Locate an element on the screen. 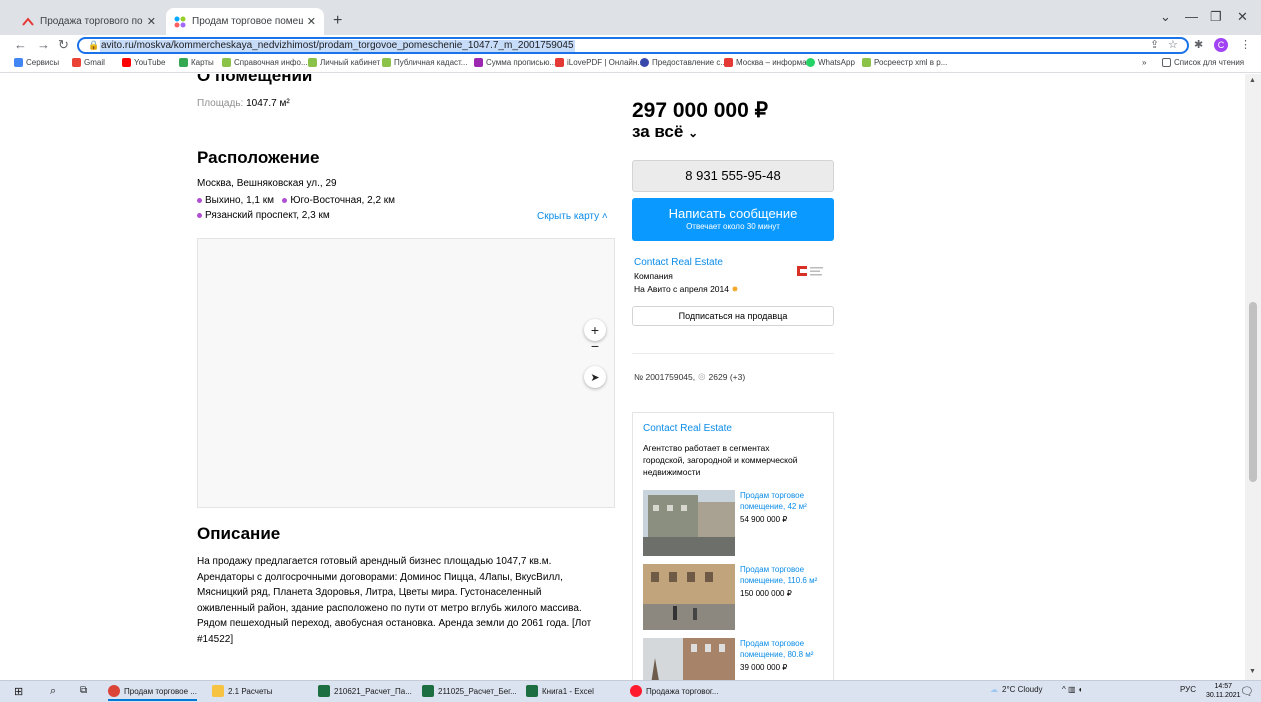 The image size is (1261, 702). search-button: ⌕ is located at coordinates (53, 691).